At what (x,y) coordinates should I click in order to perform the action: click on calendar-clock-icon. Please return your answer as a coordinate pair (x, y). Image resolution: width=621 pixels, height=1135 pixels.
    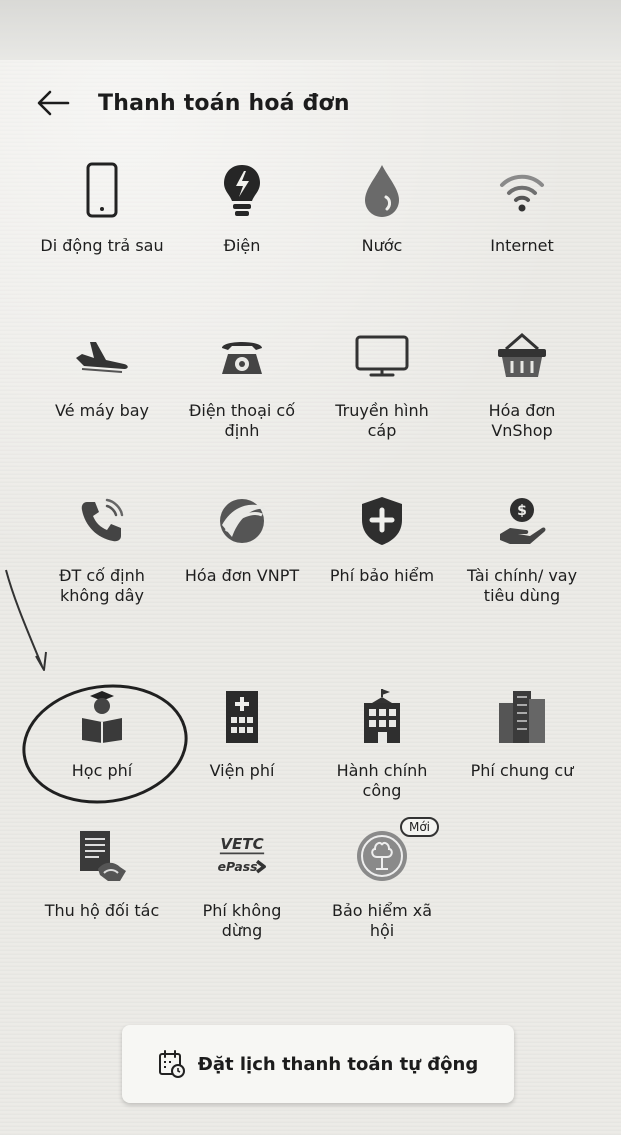
    Looking at the image, I should click on (172, 1064).